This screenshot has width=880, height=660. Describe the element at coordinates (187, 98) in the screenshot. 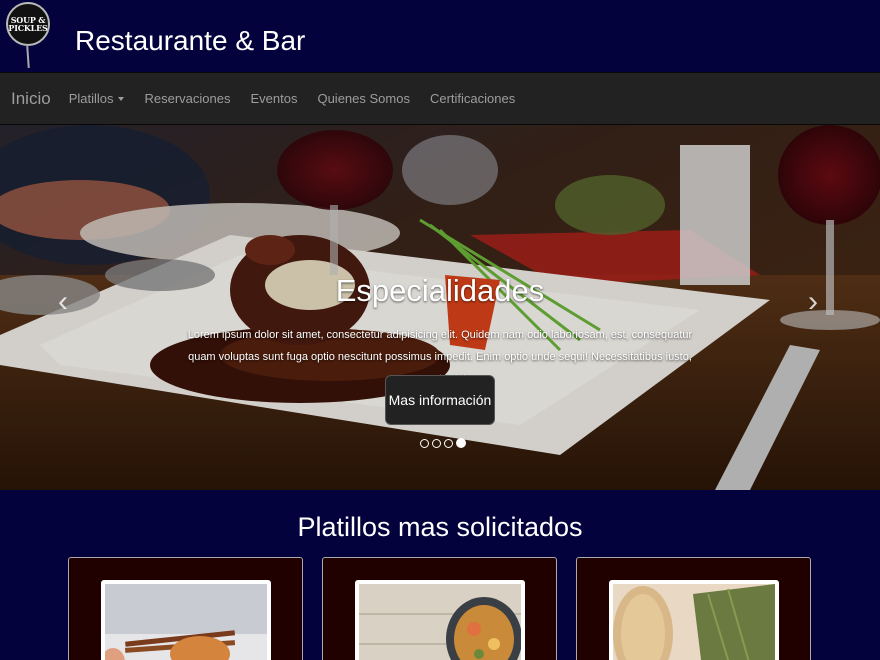

I see `nav-item-reservaciones: Reservaciones` at that location.